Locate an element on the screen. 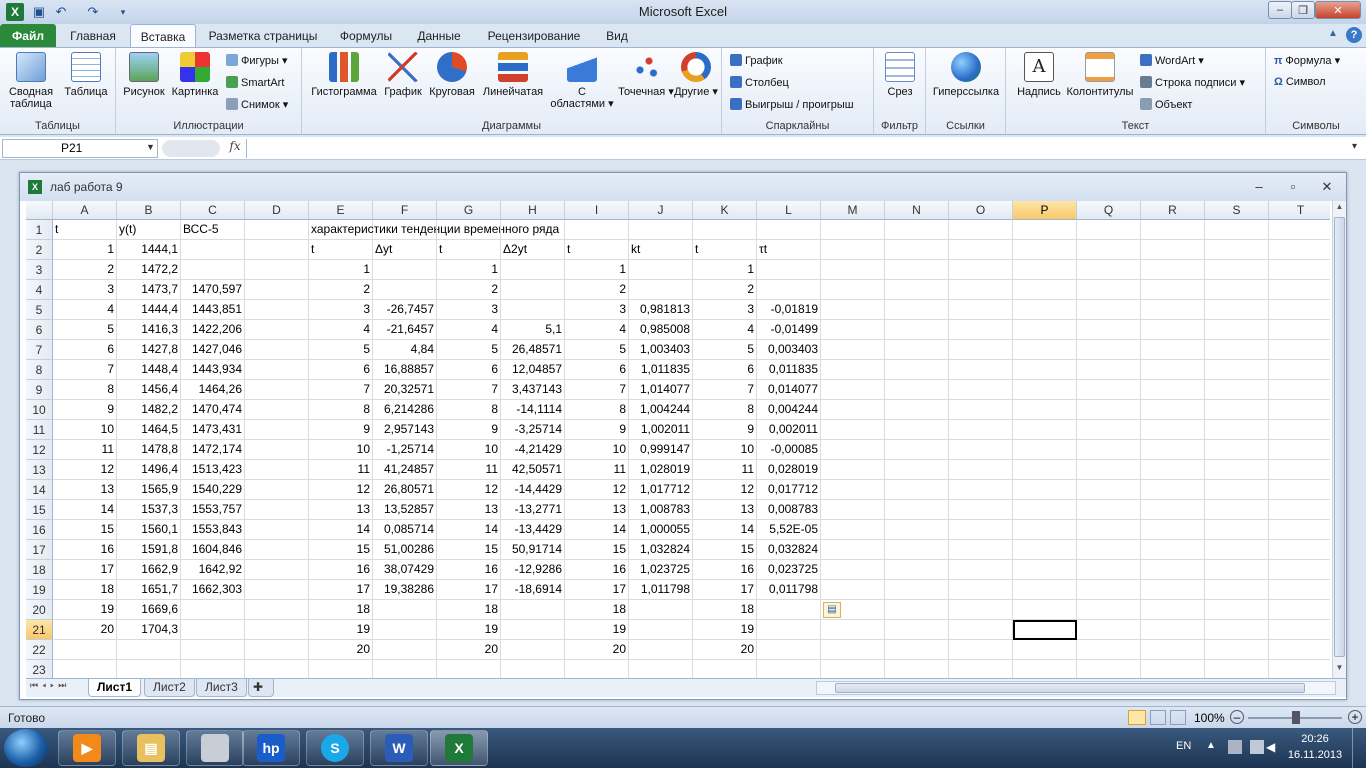 The width and height of the screenshot is (1366, 768). cell-p5 is located at coordinates (1045, 310).